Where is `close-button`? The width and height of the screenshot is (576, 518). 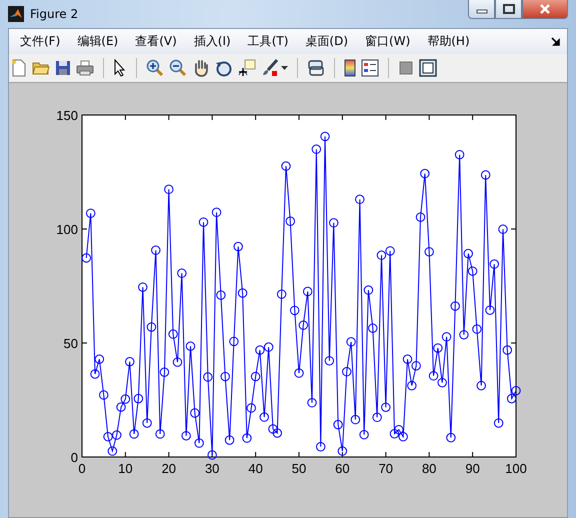 close-button is located at coordinates (545, 9).